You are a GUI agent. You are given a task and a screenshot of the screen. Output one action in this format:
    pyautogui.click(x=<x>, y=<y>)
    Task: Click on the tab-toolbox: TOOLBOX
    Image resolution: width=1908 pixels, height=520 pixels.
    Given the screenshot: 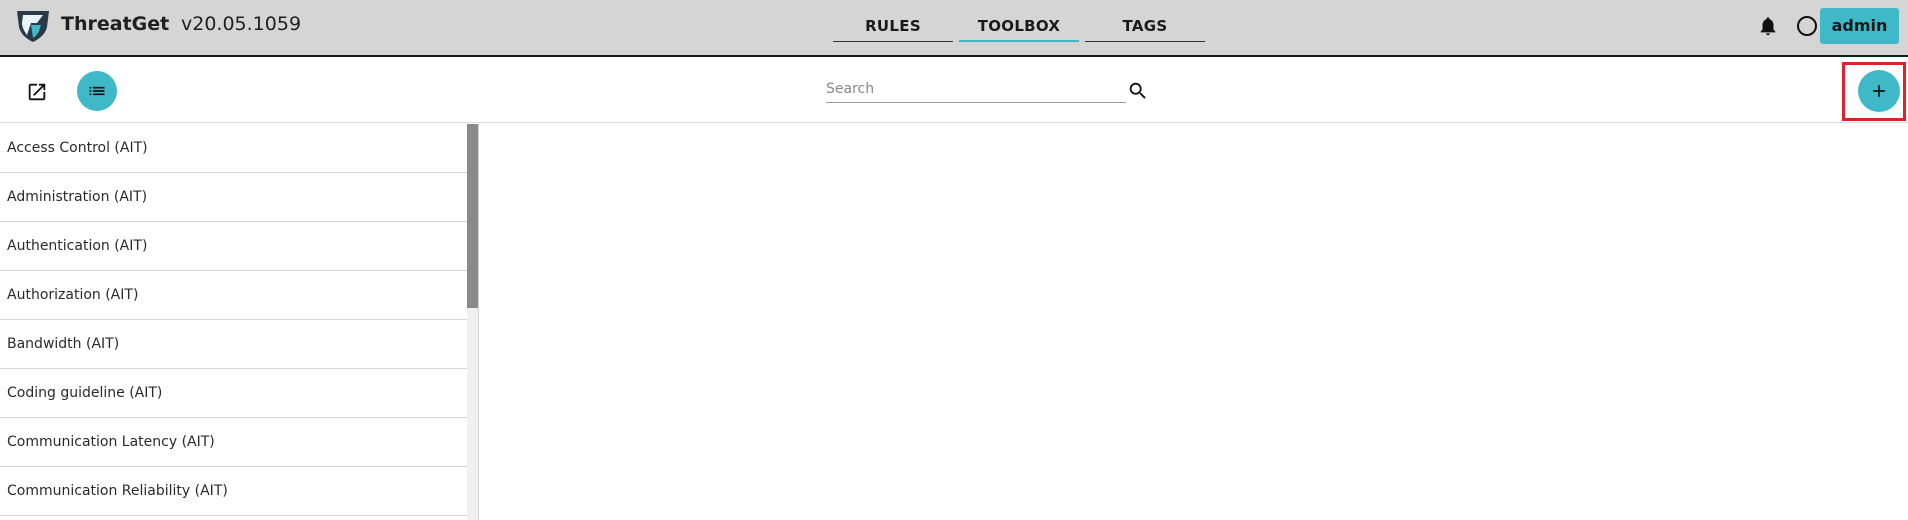 What is the action you would take?
    pyautogui.click(x=1019, y=28)
    